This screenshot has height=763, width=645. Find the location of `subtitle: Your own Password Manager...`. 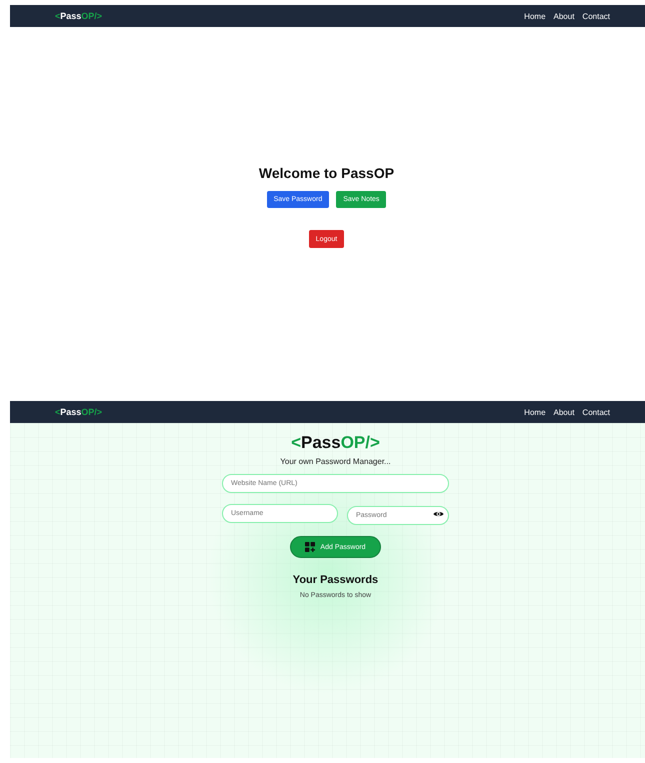

subtitle: Your own Password Manager... is located at coordinates (335, 461).